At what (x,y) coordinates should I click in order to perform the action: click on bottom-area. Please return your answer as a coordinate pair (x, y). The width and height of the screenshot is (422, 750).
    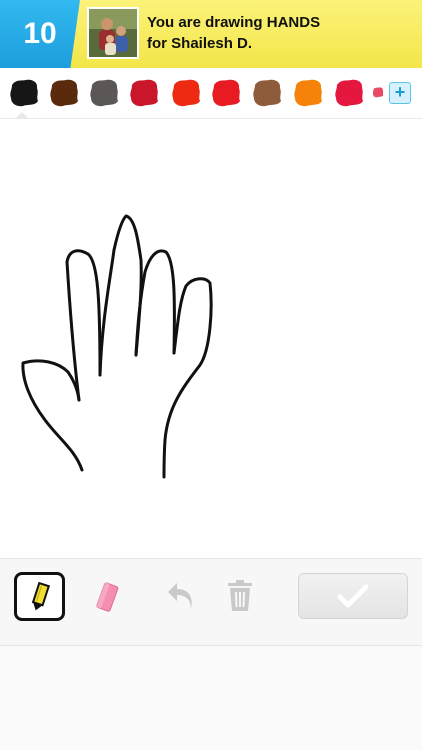
    Looking at the image, I should click on (211, 698).